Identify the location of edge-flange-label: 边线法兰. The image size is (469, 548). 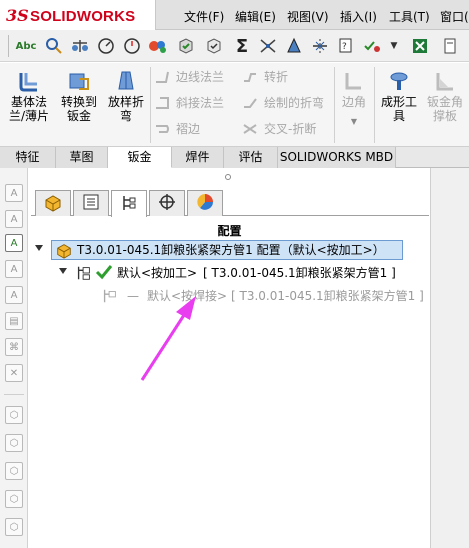
(200, 77).